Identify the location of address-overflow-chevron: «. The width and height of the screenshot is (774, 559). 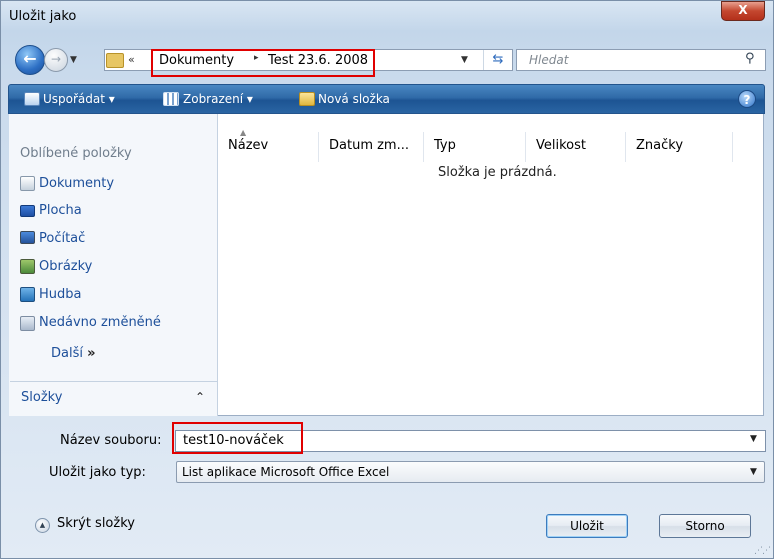
(131, 59).